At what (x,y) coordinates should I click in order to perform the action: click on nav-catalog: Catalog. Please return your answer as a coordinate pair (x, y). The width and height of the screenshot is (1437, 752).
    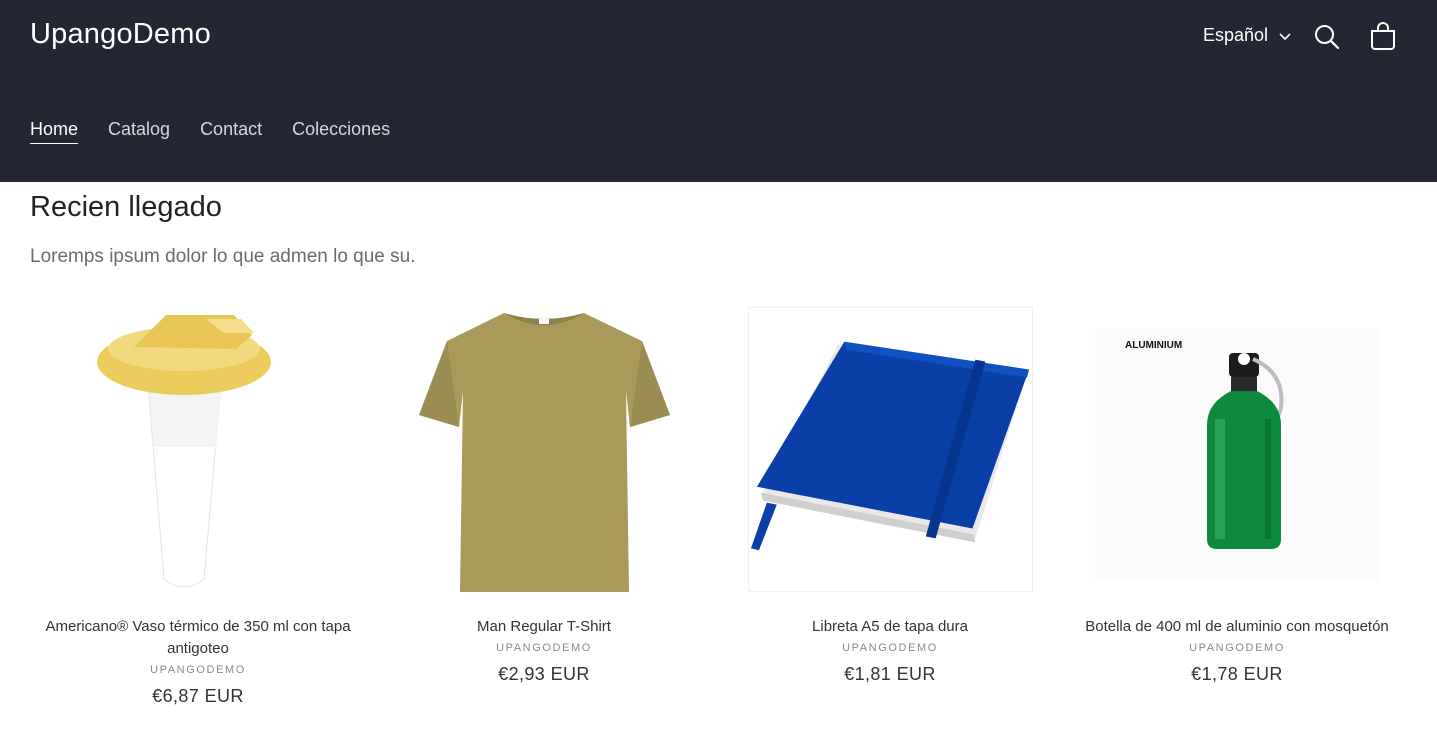
    Looking at the image, I should click on (139, 131).